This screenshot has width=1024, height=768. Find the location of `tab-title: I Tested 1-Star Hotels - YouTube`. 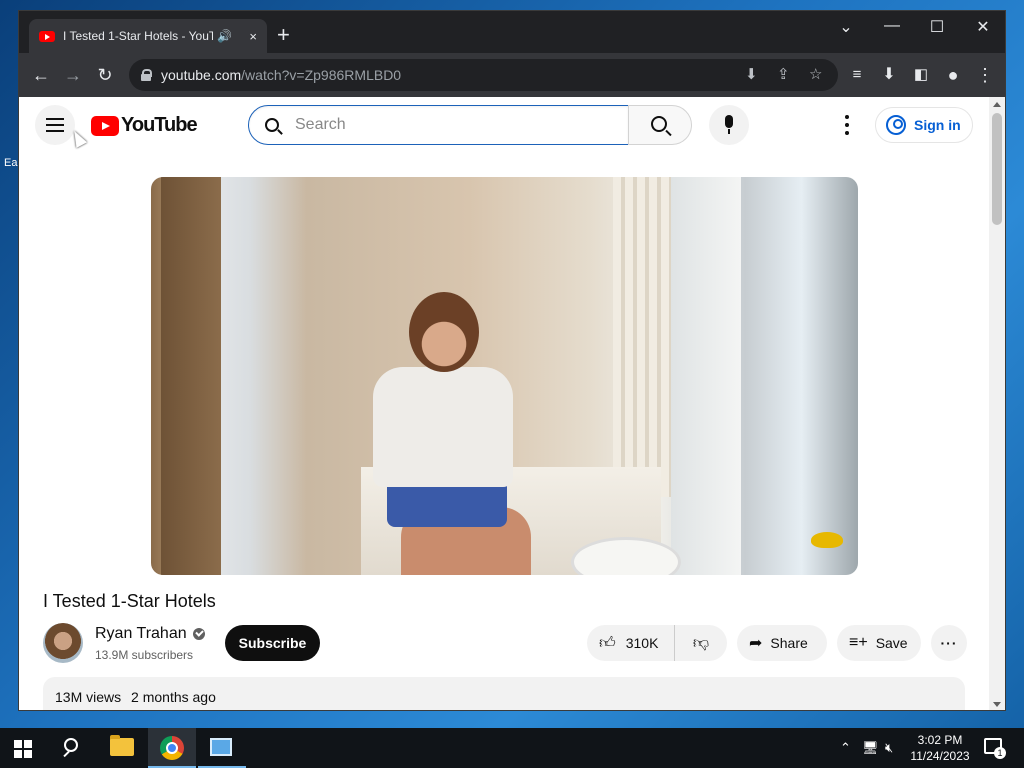

tab-title: I Tested 1-Star Hotels - YouTube is located at coordinates (138, 36).